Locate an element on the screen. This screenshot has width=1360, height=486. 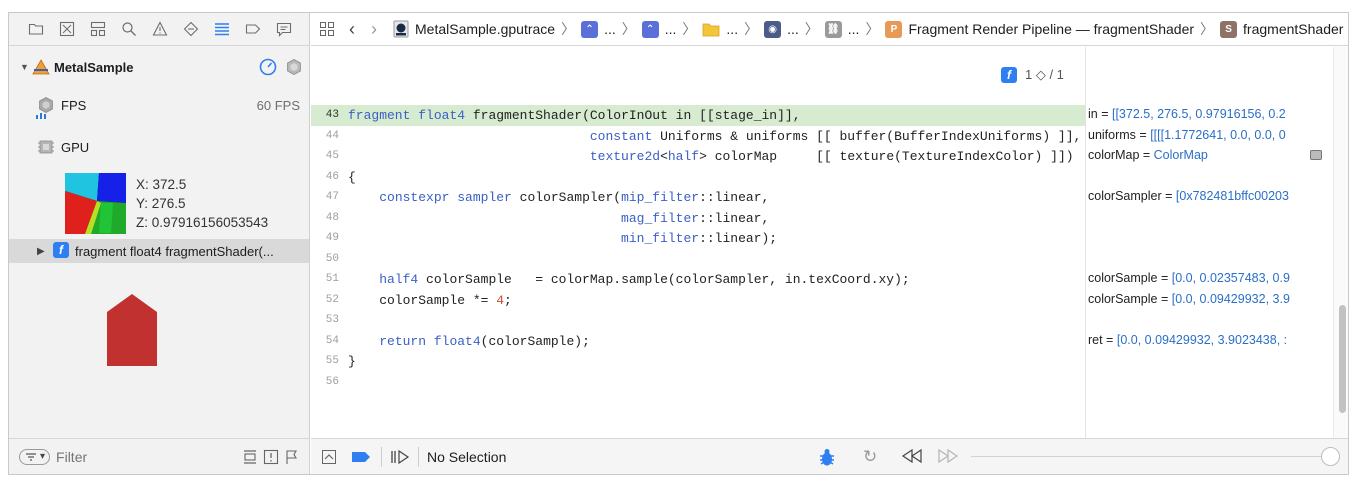
debug-list-icon is located at coordinates (222, 29).